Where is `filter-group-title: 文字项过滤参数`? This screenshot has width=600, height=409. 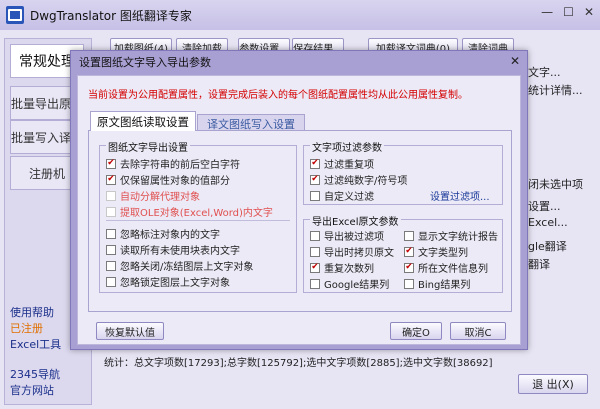 filter-group-title: 文字项过滤参数 is located at coordinates (347, 146).